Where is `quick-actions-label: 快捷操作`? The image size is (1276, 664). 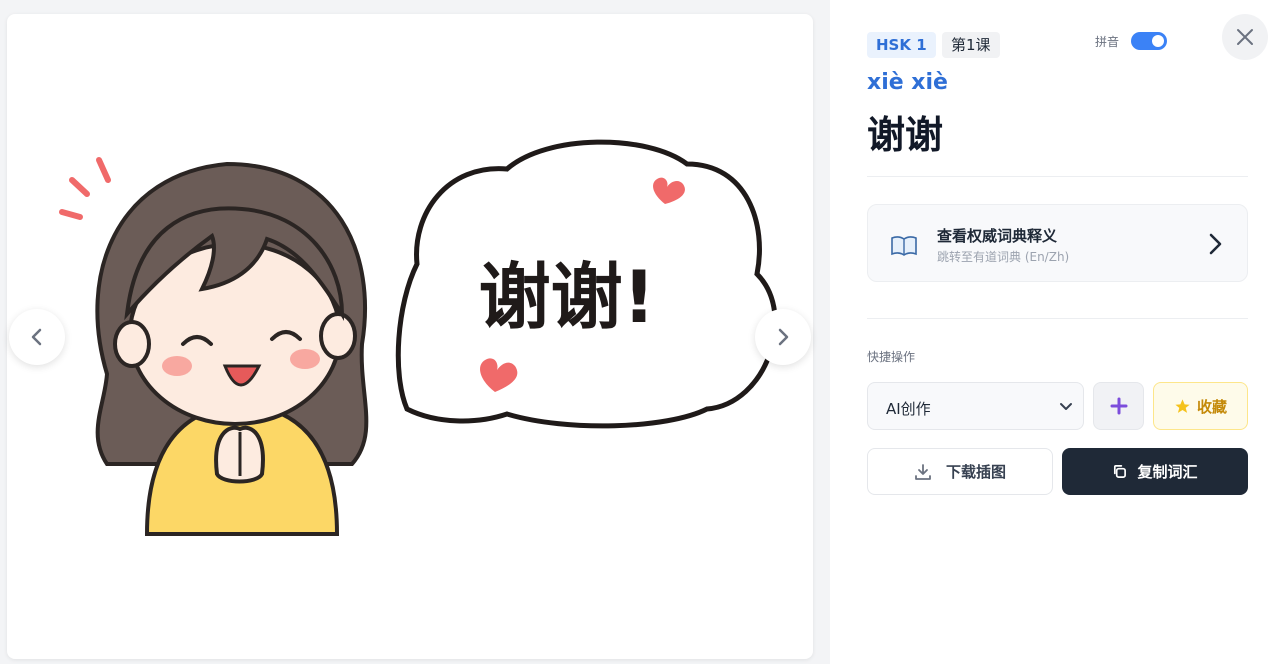 quick-actions-label: 快捷操作 is located at coordinates (891, 357).